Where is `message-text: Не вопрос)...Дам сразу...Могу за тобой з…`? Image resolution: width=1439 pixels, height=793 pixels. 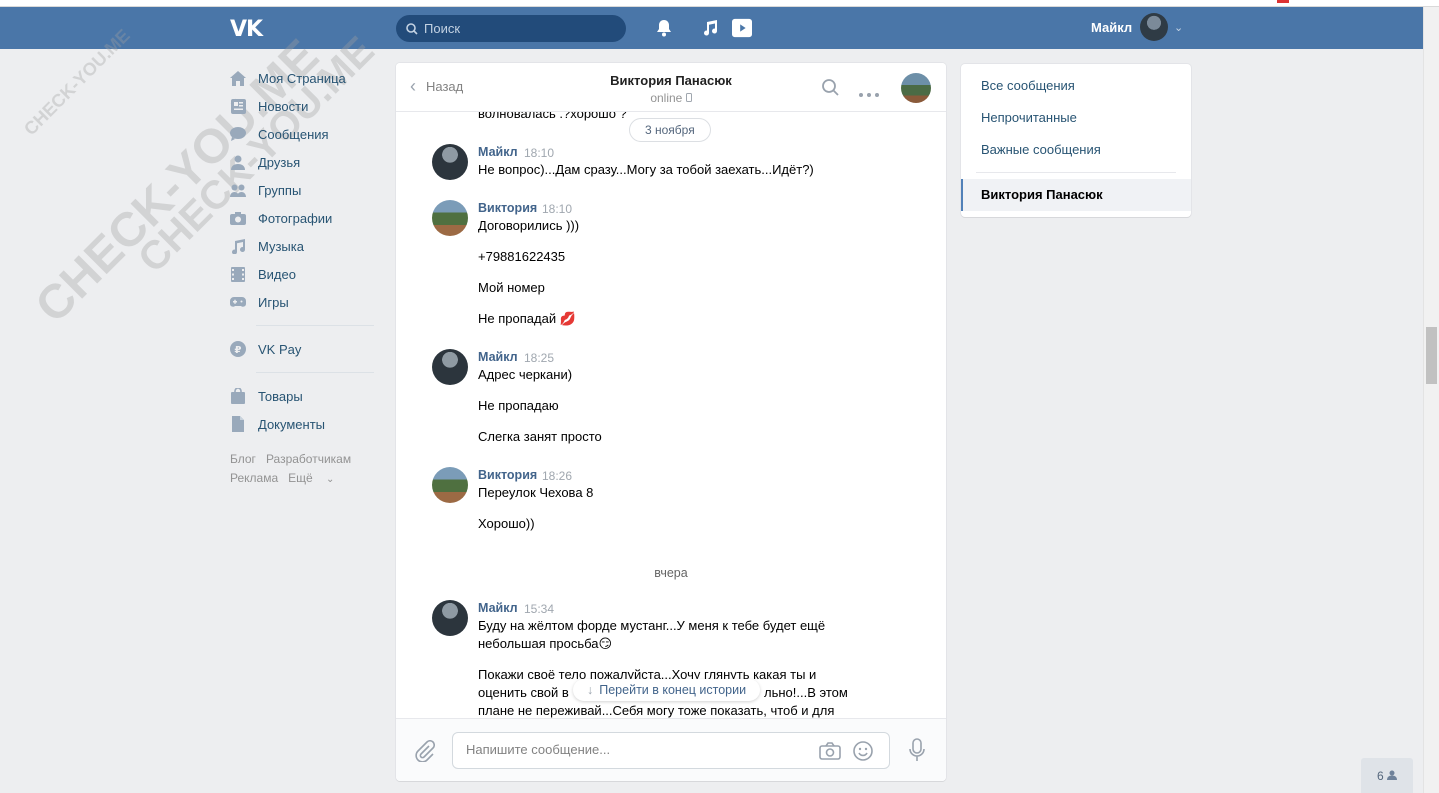 message-text: Не вопрос)...Дам сразу...Могу за тобой з… is located at coordinates (646, 169).